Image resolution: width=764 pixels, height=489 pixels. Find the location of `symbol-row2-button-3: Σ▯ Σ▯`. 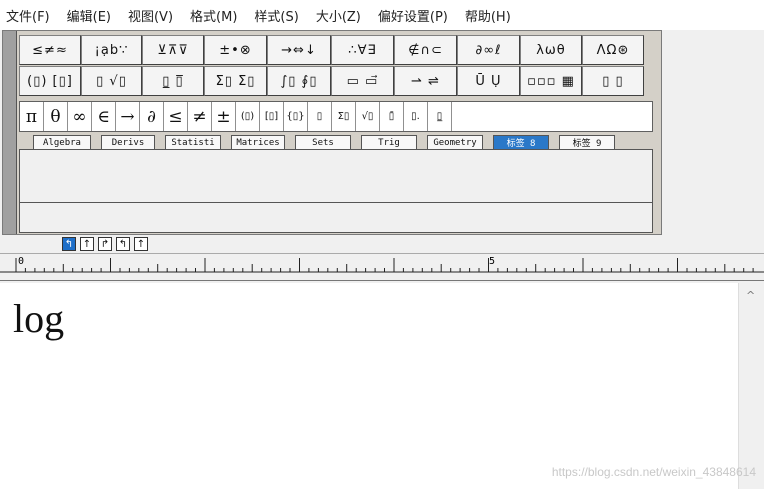

symbol-row2-button-3: Σ▯ Σ▯ is located at coordinates (235, 81).